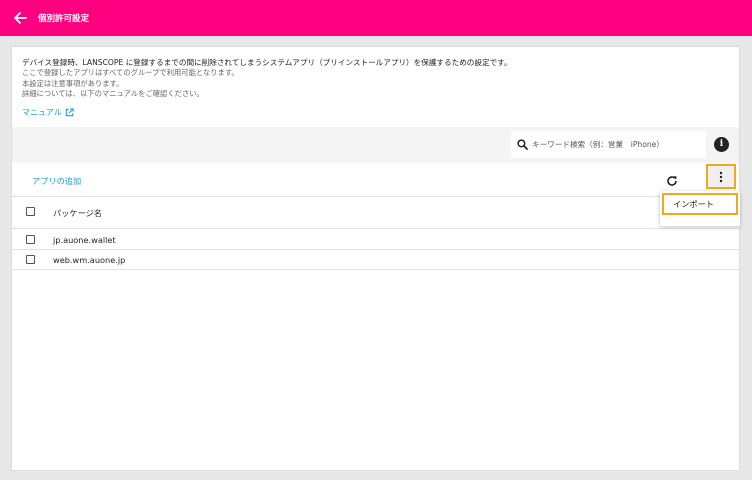  What do you see at coordinates (56, 181) in the screenshot?
I see `add-app-button: アプリの追加` at bounding box center [56, 181].